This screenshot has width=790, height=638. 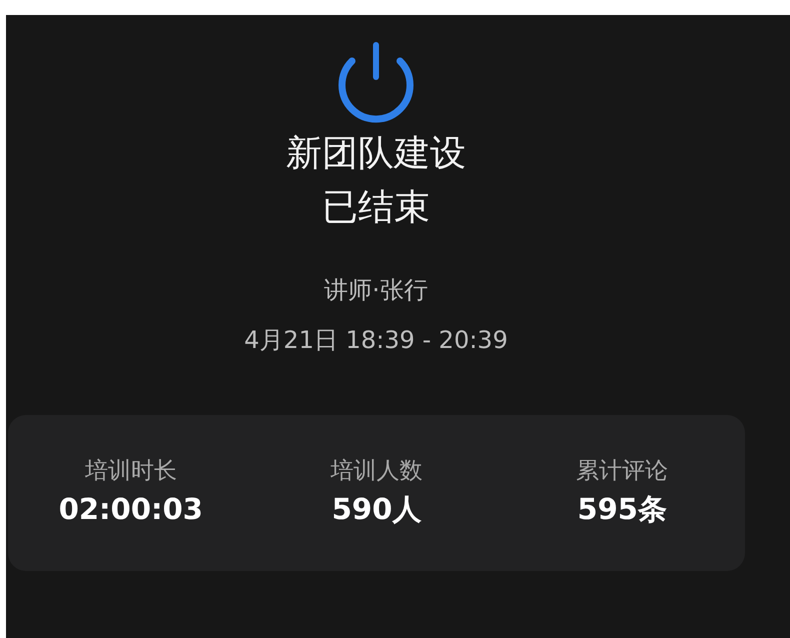 I want to click on stat-label: 培训时长, so click(x=130, y=471).